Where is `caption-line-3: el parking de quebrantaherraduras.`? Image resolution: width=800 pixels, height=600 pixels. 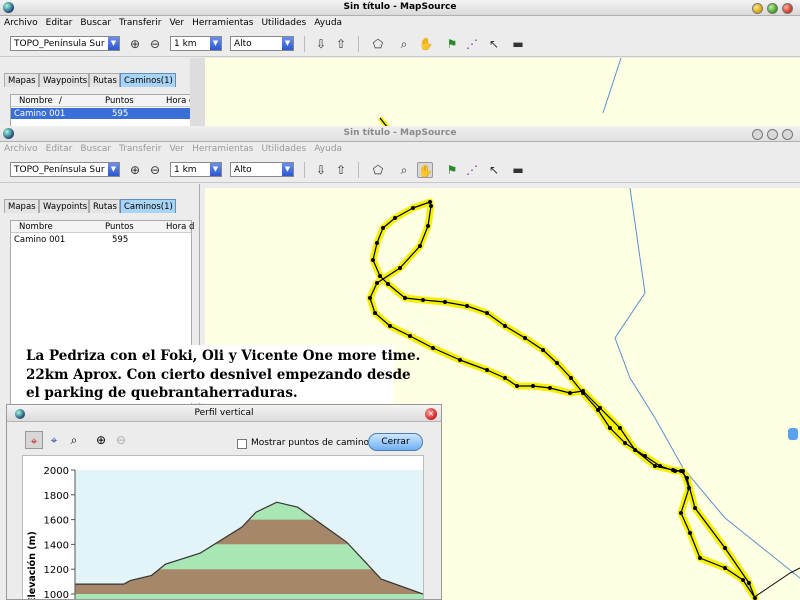
caption-line-3: el parking de quebrantaherraduras. is located at coordinates (162, 393).